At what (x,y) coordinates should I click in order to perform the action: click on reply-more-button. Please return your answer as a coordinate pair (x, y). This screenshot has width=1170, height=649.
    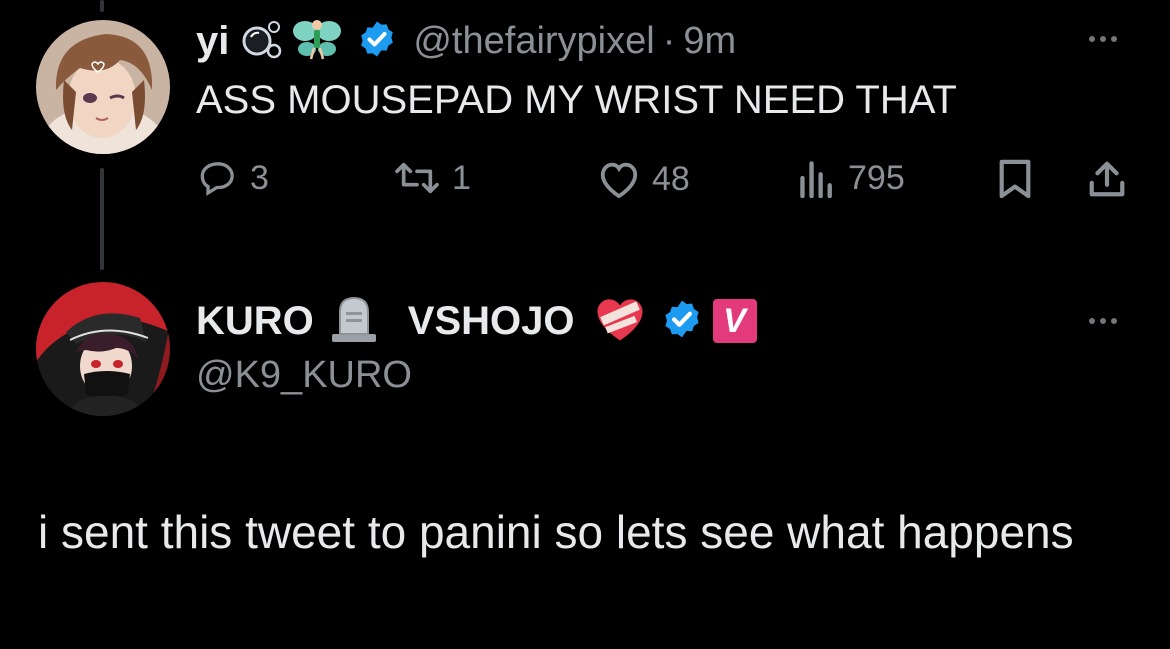
    Looking at the image, I should click on (1103, 321).